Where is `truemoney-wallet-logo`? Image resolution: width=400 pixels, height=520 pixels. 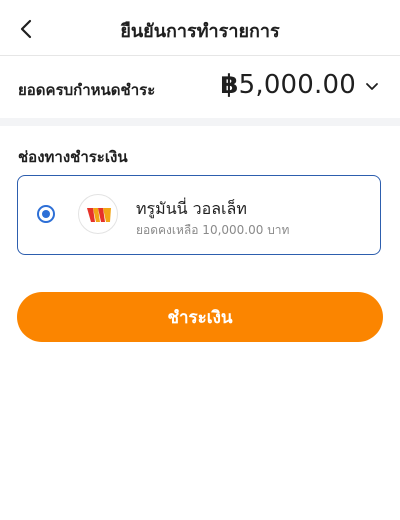 truemoney-wallet-logo is located at coordinates (98, 214).